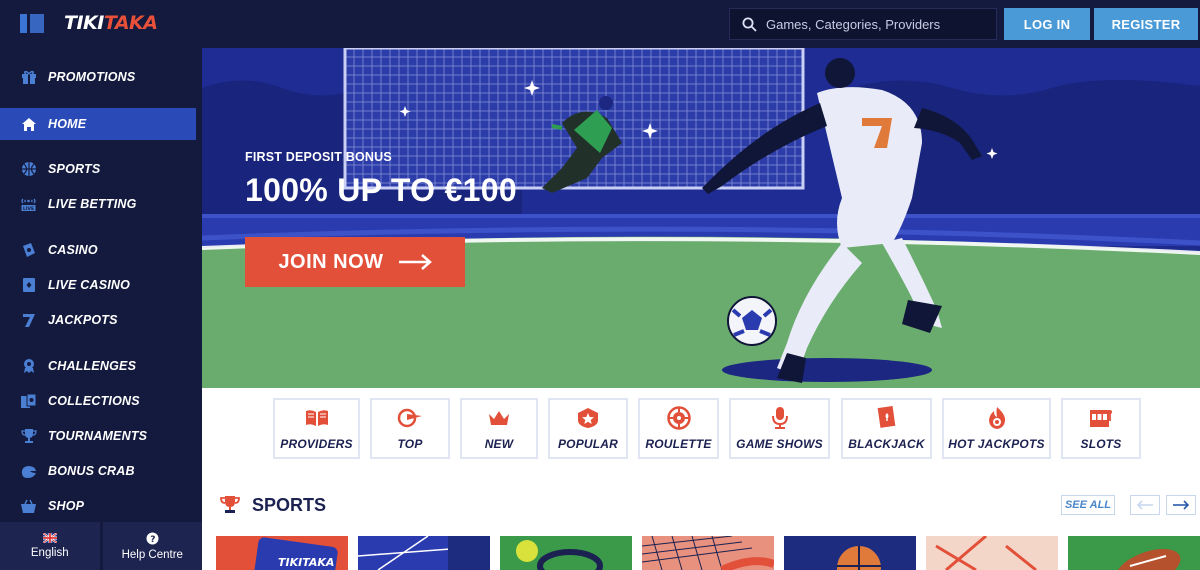 The height and width of the screenshot is (570, 1200). I want to click on sidebar-item-collections: COLLECTIONS, so click(98, 401).